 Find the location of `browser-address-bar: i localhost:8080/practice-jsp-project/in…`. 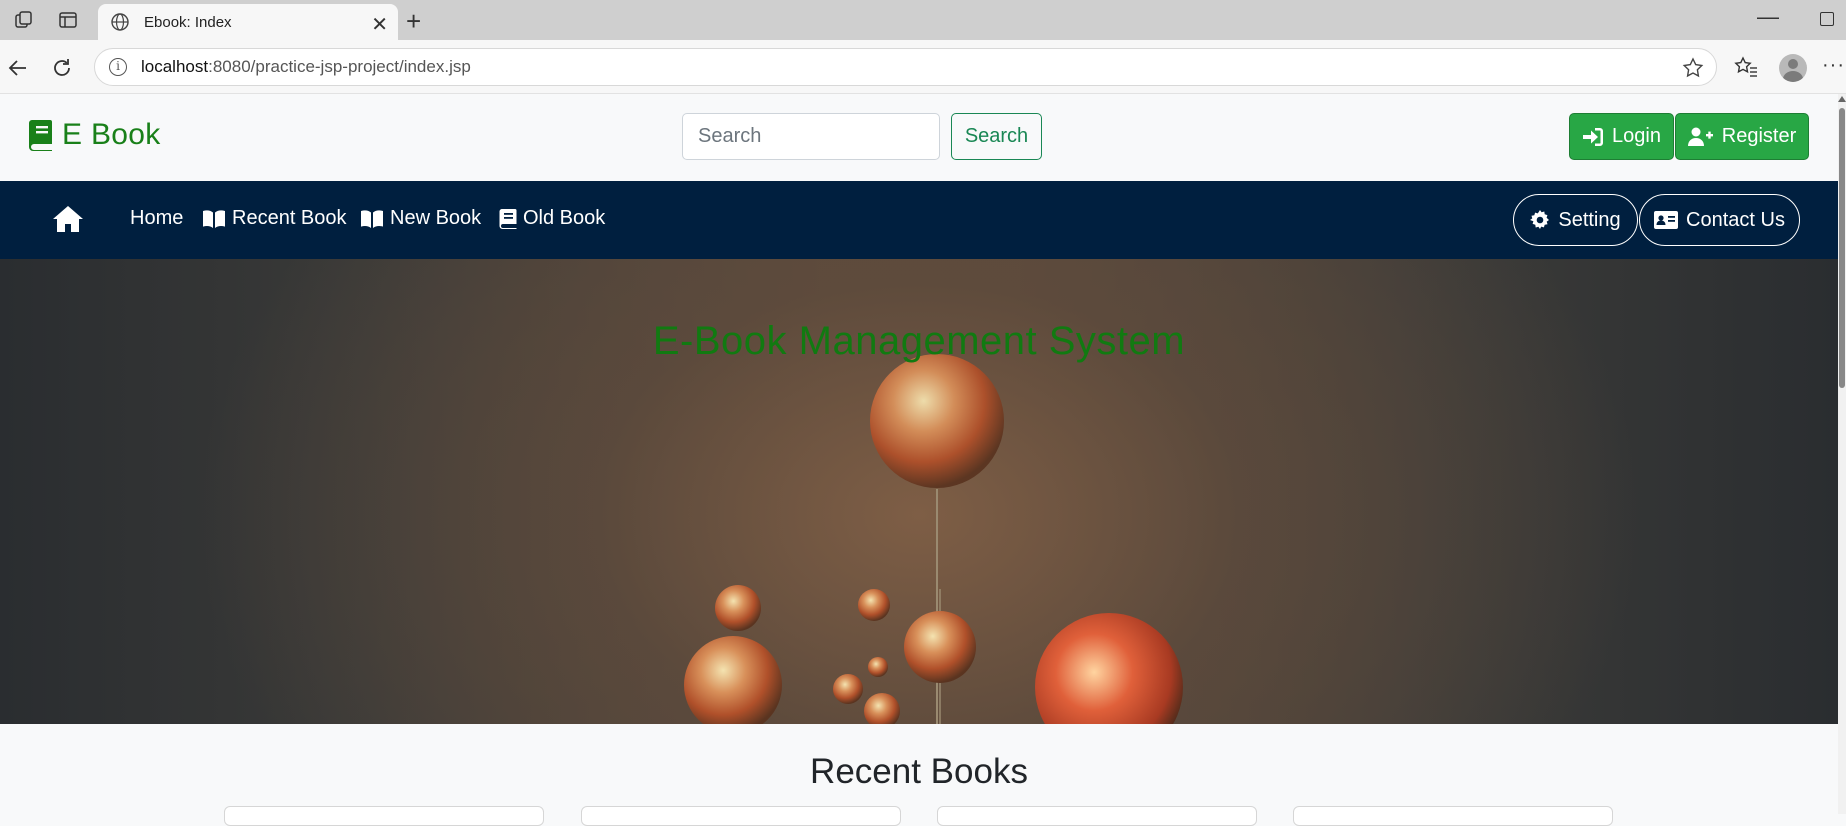

browser-address-bar: i localhost:8080/practice-jsp-project/in… is located at coordinates (923, 67).